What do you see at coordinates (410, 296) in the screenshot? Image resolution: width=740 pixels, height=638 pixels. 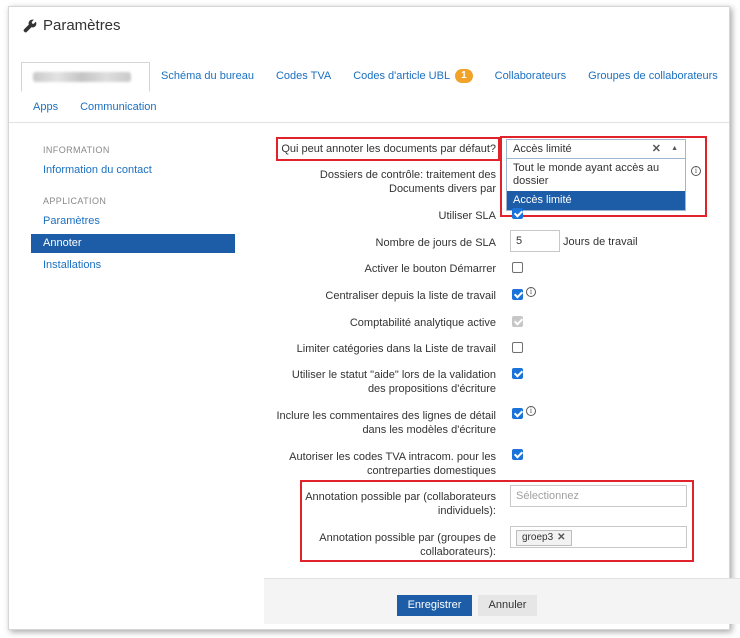 I see `centraliser-label: Centraliser depuis la liste de travail` at bounding box center [410, 296].